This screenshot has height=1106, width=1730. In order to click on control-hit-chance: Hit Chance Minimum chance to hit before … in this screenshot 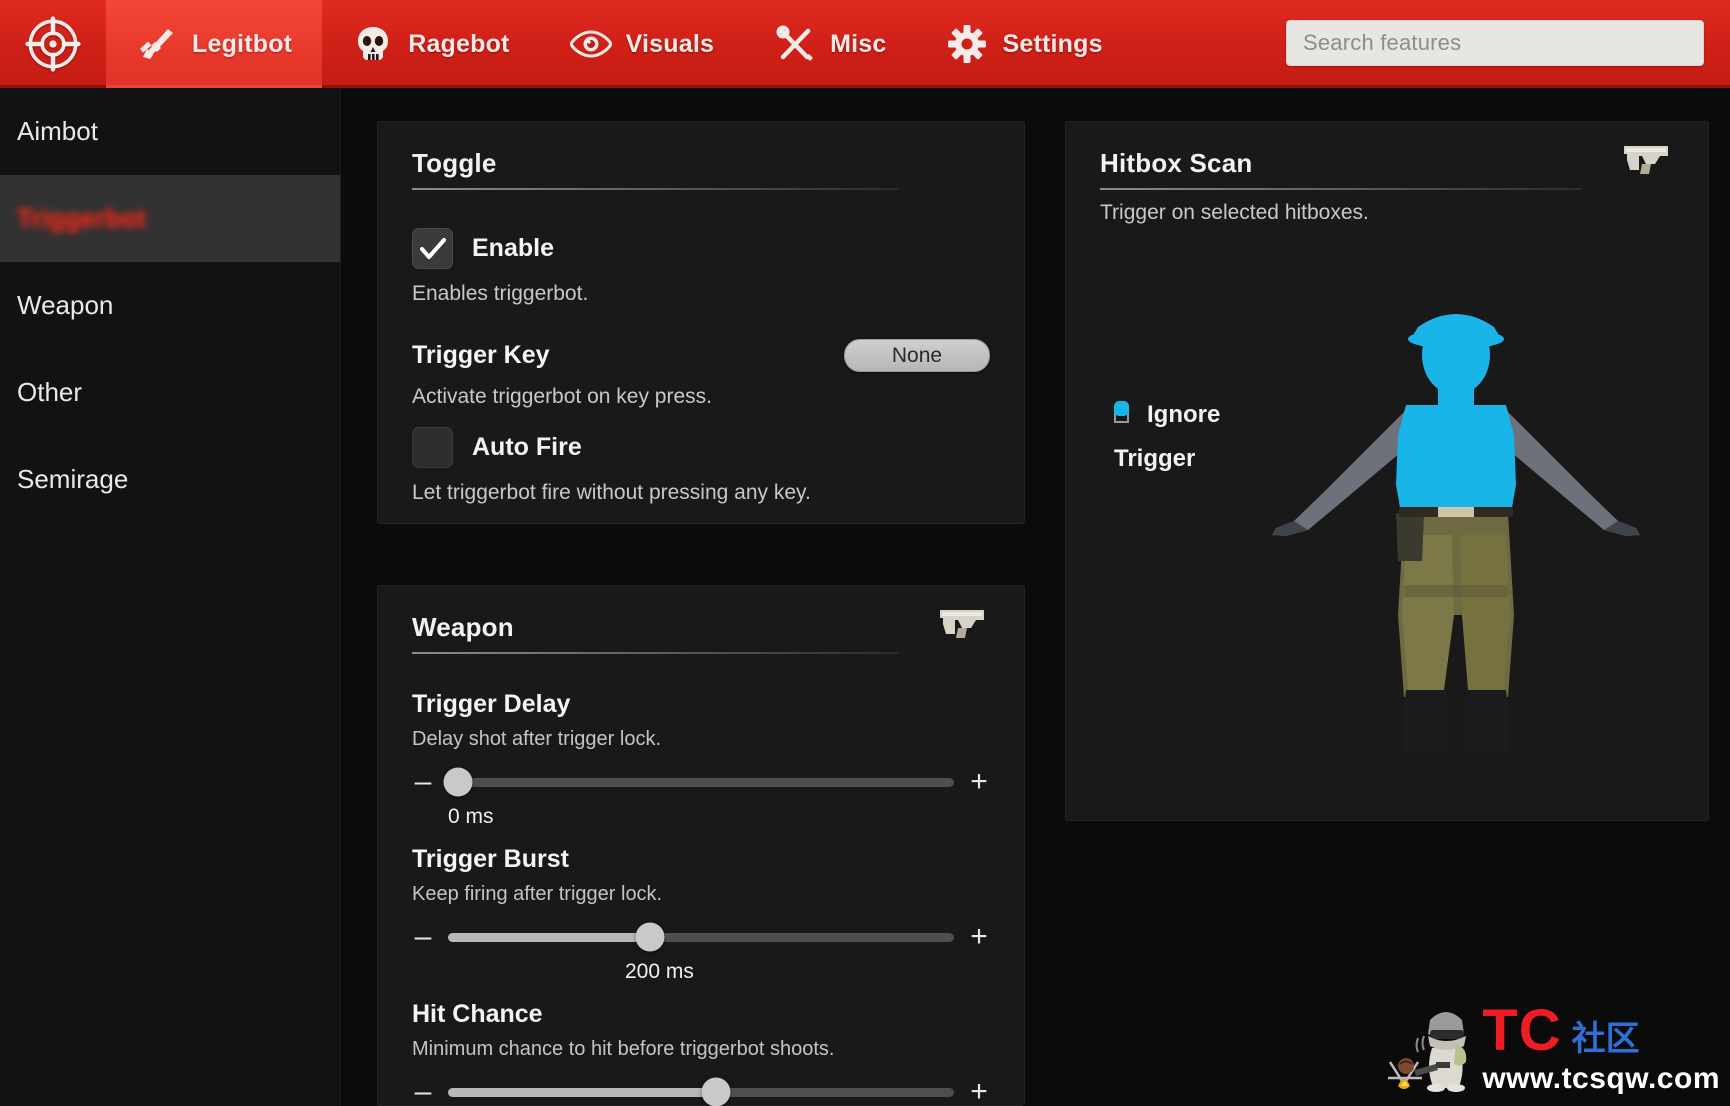, I will do `click(701, 1053)`.